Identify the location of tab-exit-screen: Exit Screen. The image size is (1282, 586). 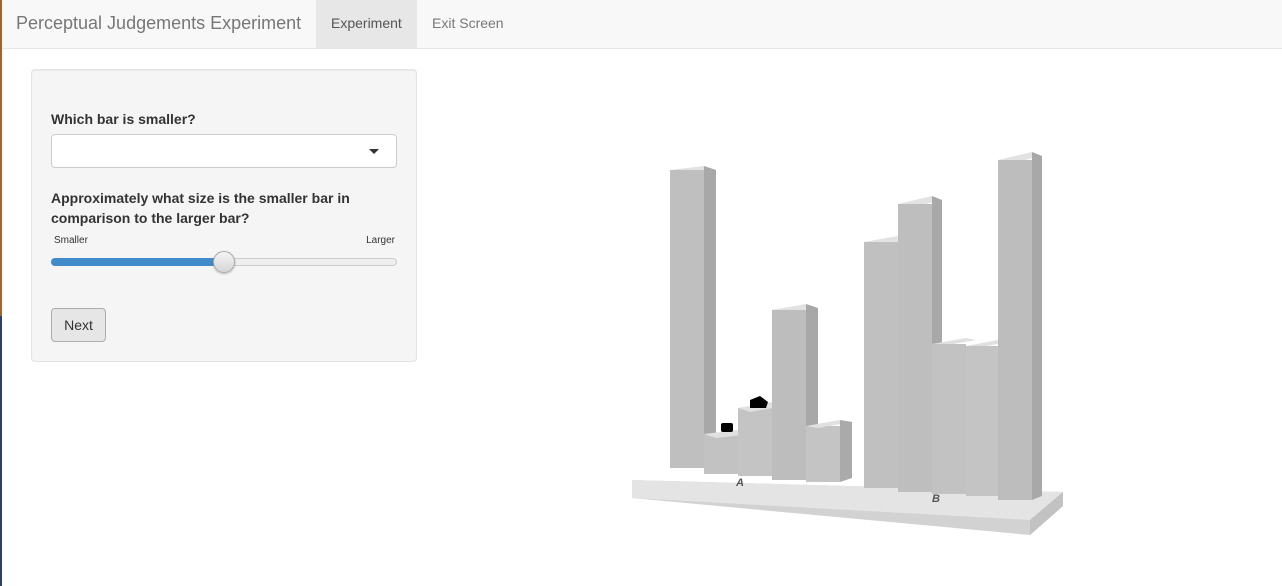
(468, 24).